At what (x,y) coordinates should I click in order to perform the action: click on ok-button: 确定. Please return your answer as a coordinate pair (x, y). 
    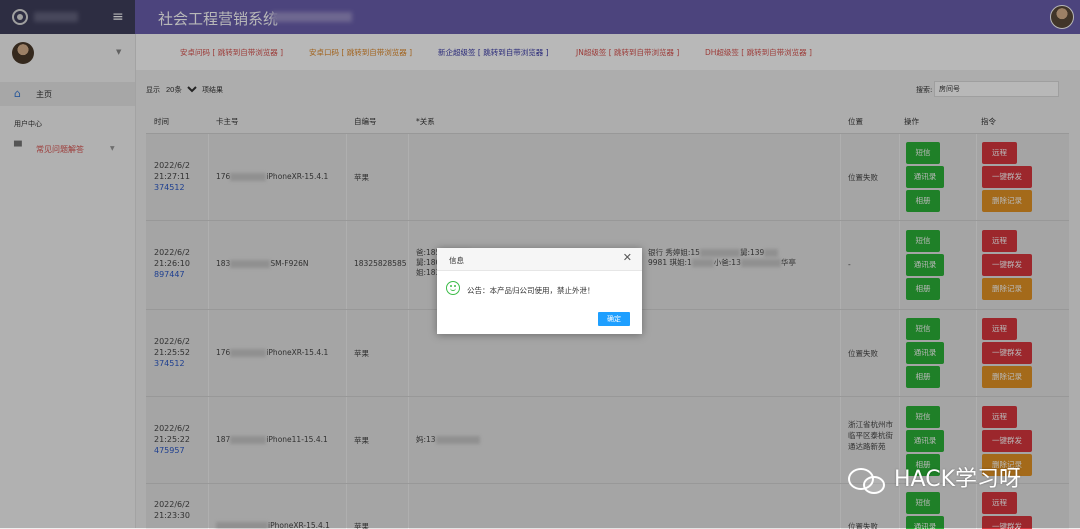
    Looking at the image, I should click on (614, 319).